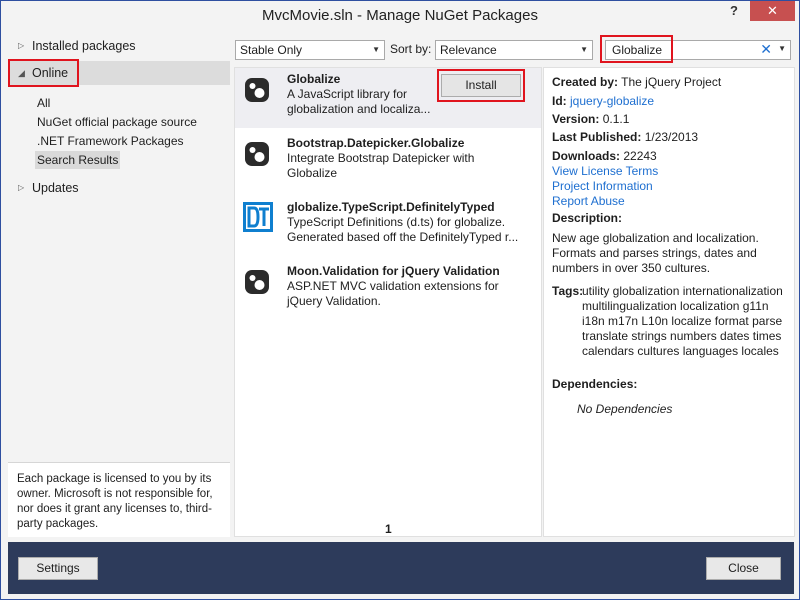  I want to click on created-by-row: Created by: The jQuery Project, so click(636, 82).